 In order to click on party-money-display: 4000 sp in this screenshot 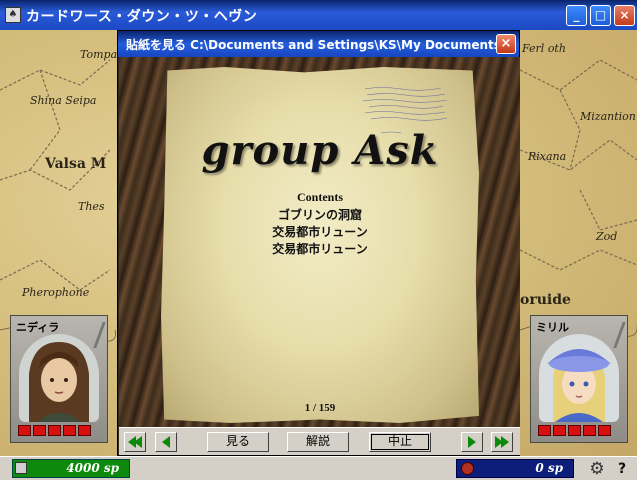, I will do `click(71, 468)`.